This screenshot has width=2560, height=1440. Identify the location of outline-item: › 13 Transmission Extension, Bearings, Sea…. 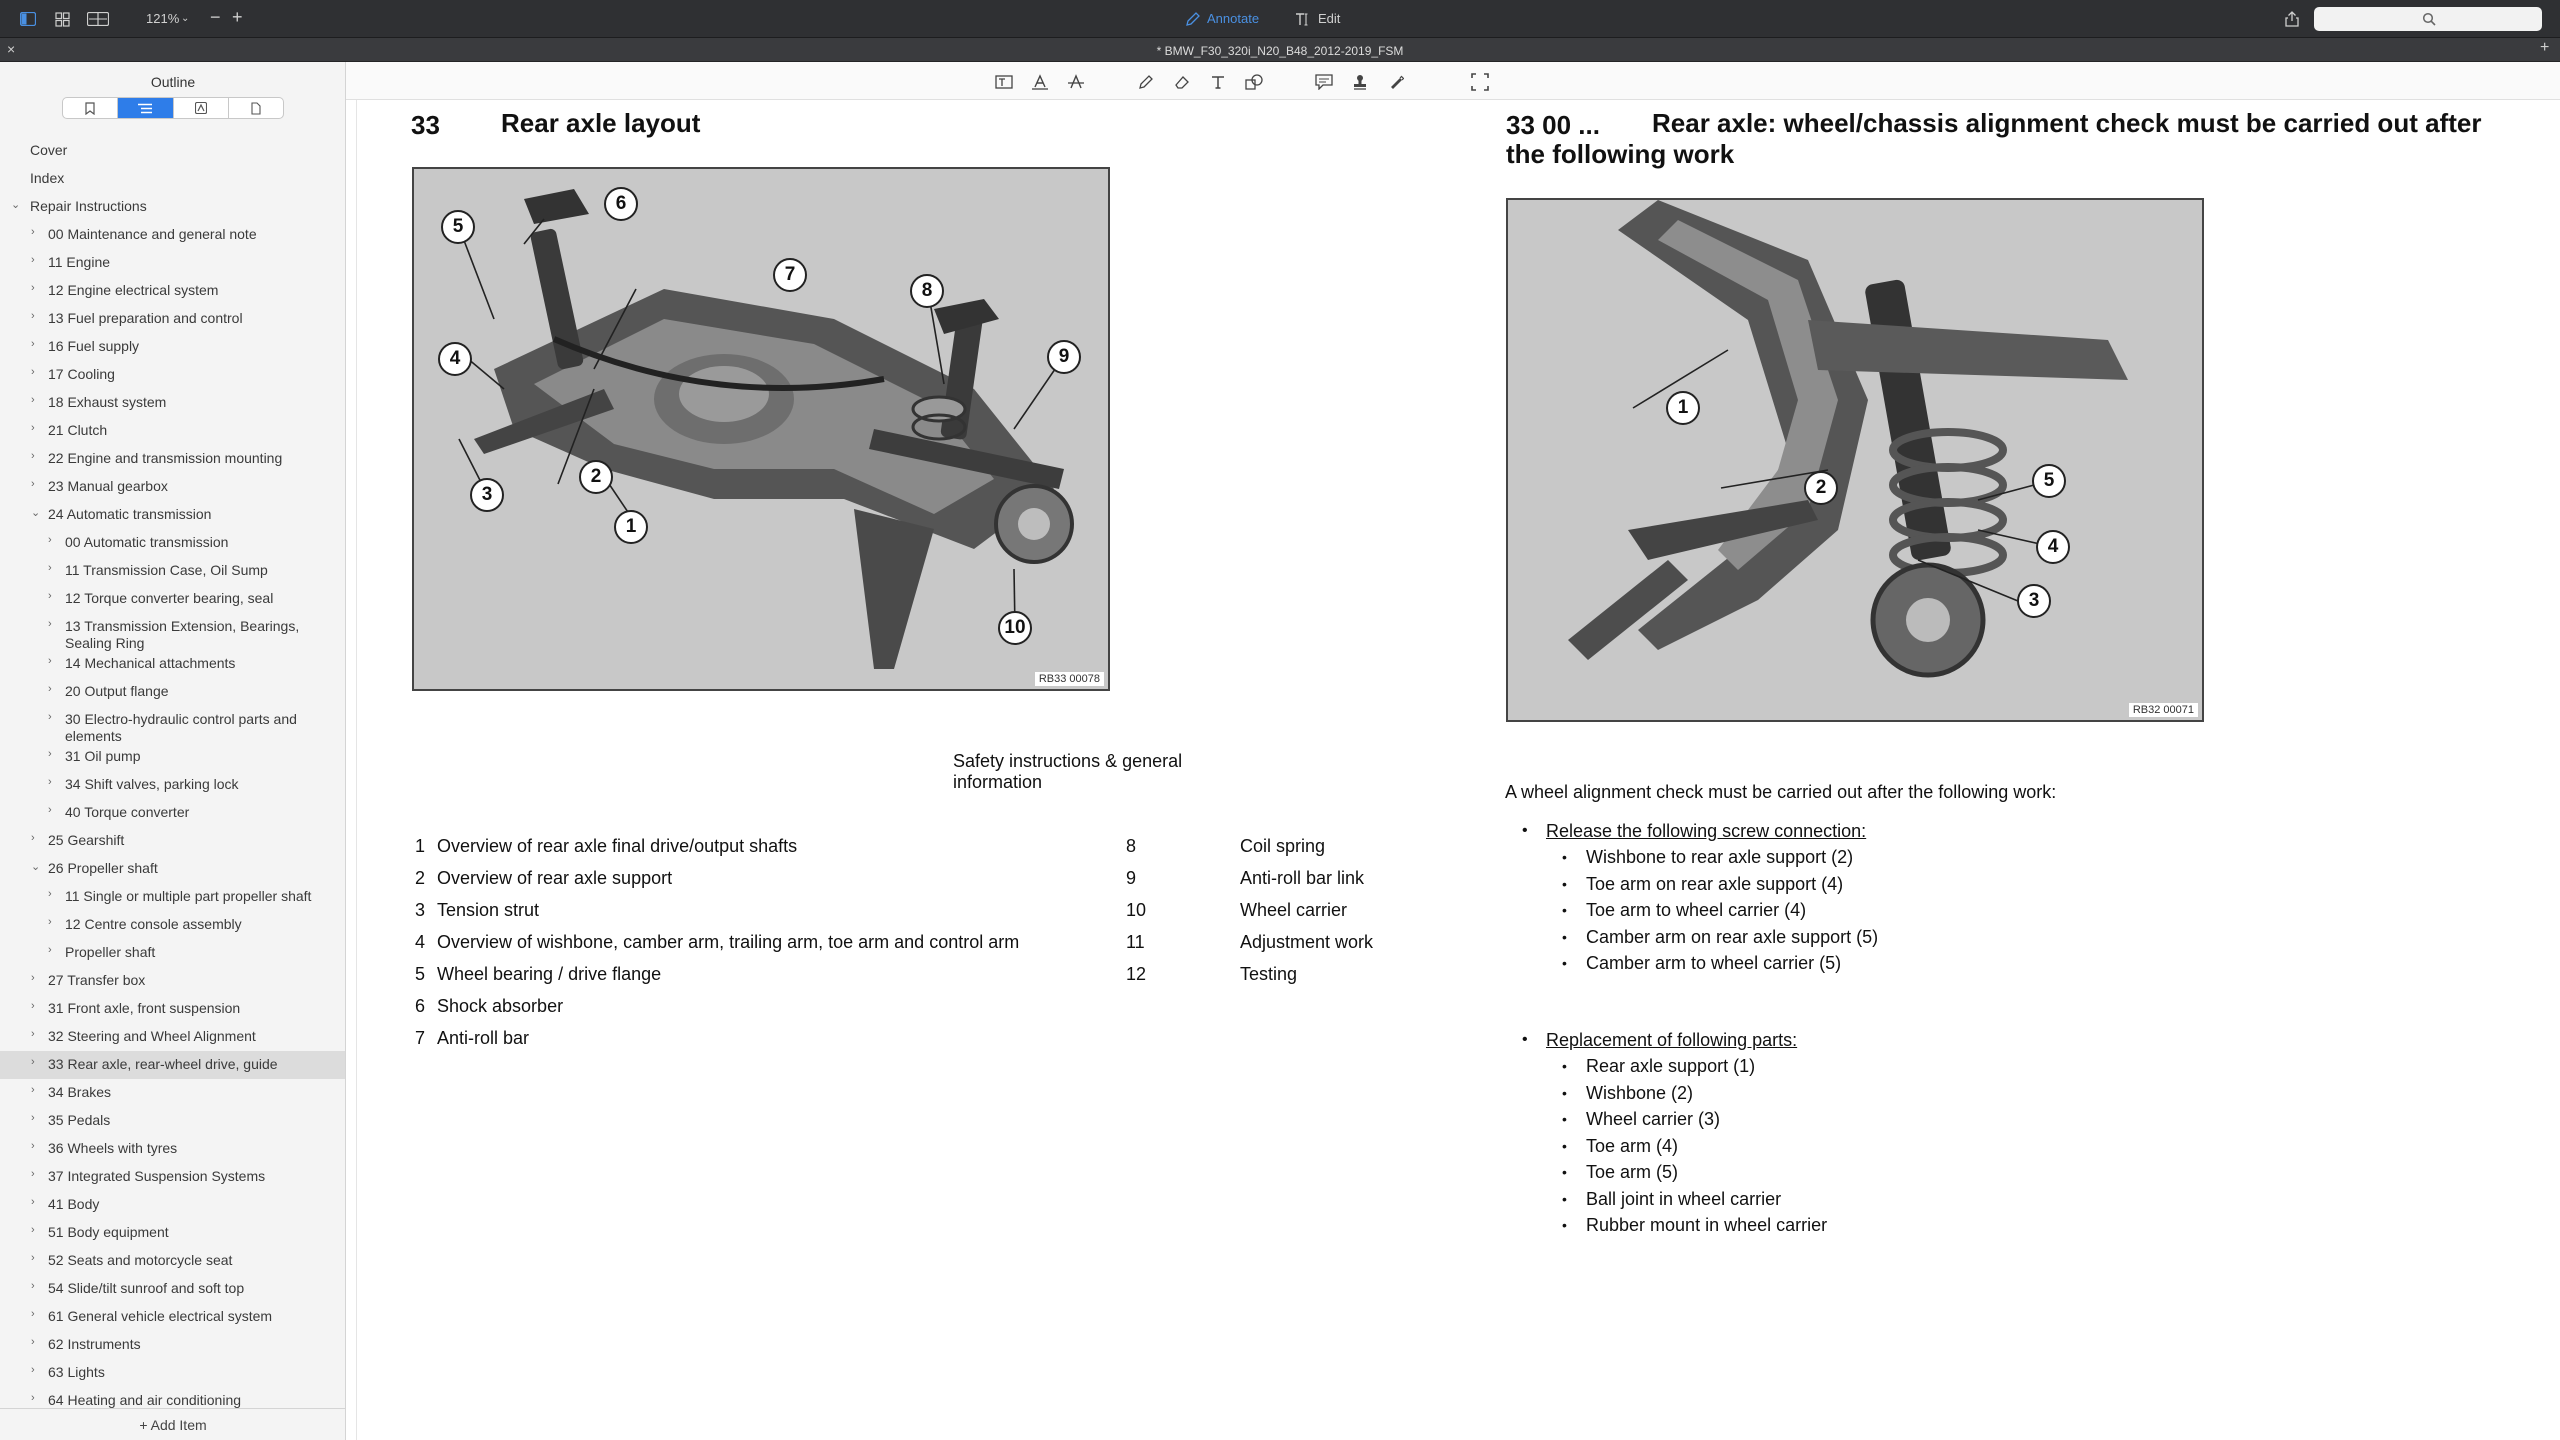
(172, 632).